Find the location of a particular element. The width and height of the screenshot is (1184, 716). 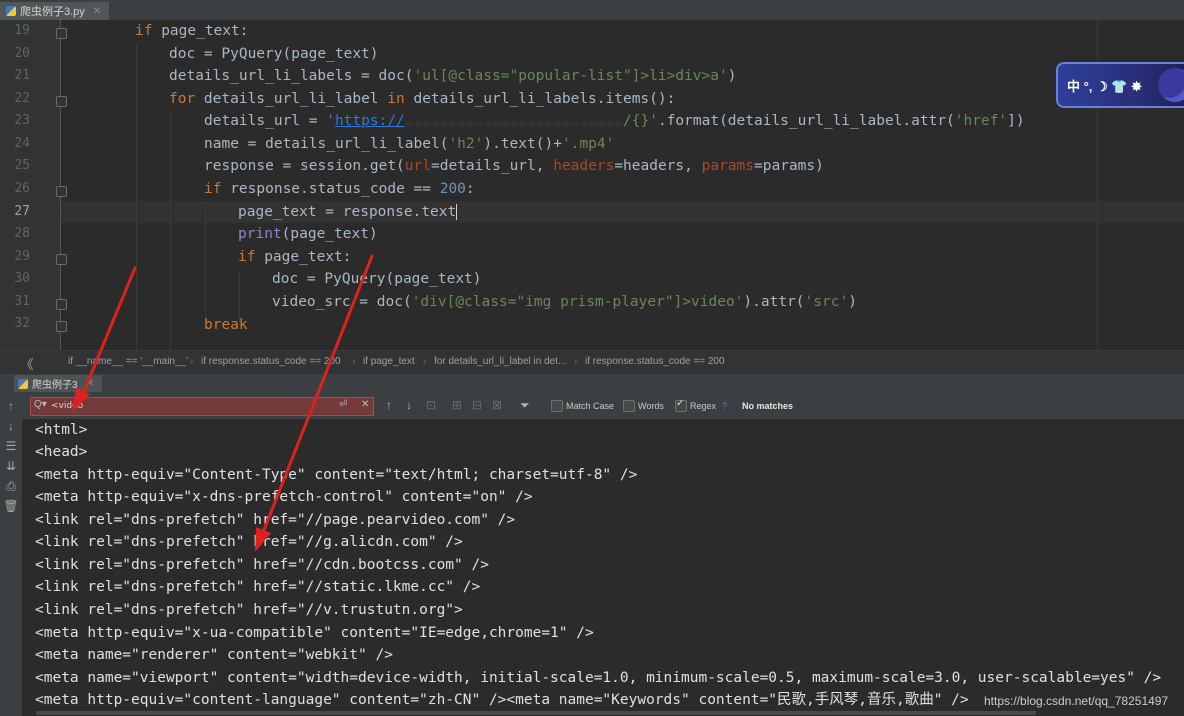

code-text: ).attr( is located at coordinates (774, 302).